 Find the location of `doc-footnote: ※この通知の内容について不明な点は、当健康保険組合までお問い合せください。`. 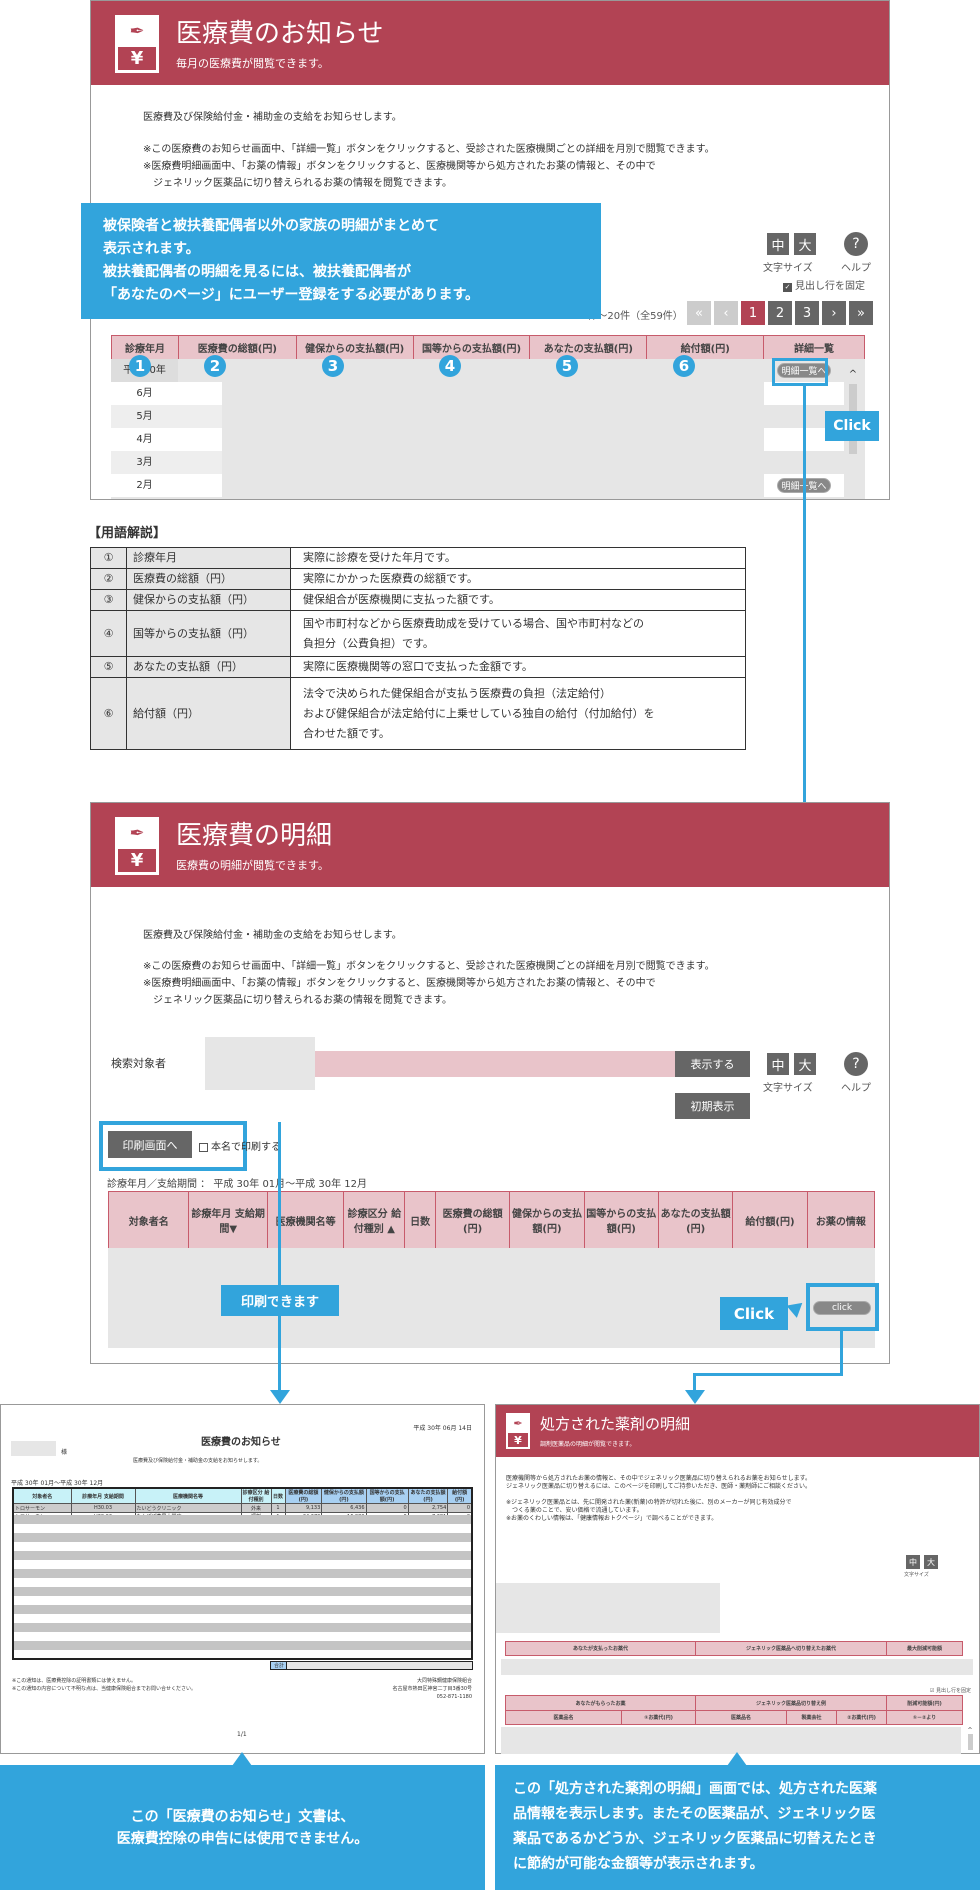

doc-footnote: ※この通知の内容について不明な点は、当健康保険組合までお問い合せください。 is located at coordinates (104, 1689).